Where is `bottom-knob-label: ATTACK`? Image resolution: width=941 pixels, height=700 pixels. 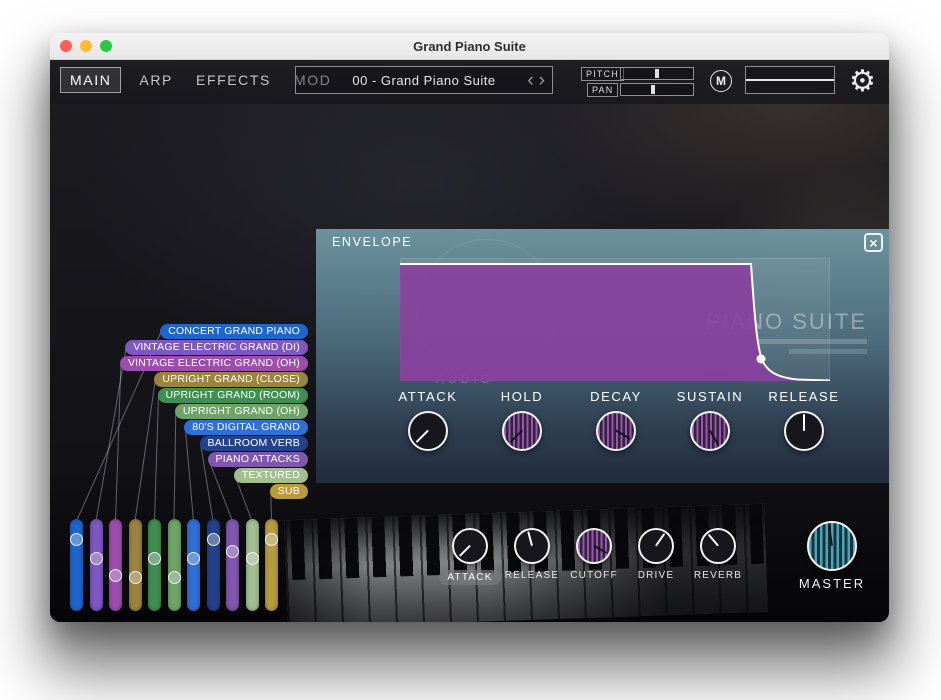 bottom-knob-label: ATTACK is located at coordinates (470, 577).